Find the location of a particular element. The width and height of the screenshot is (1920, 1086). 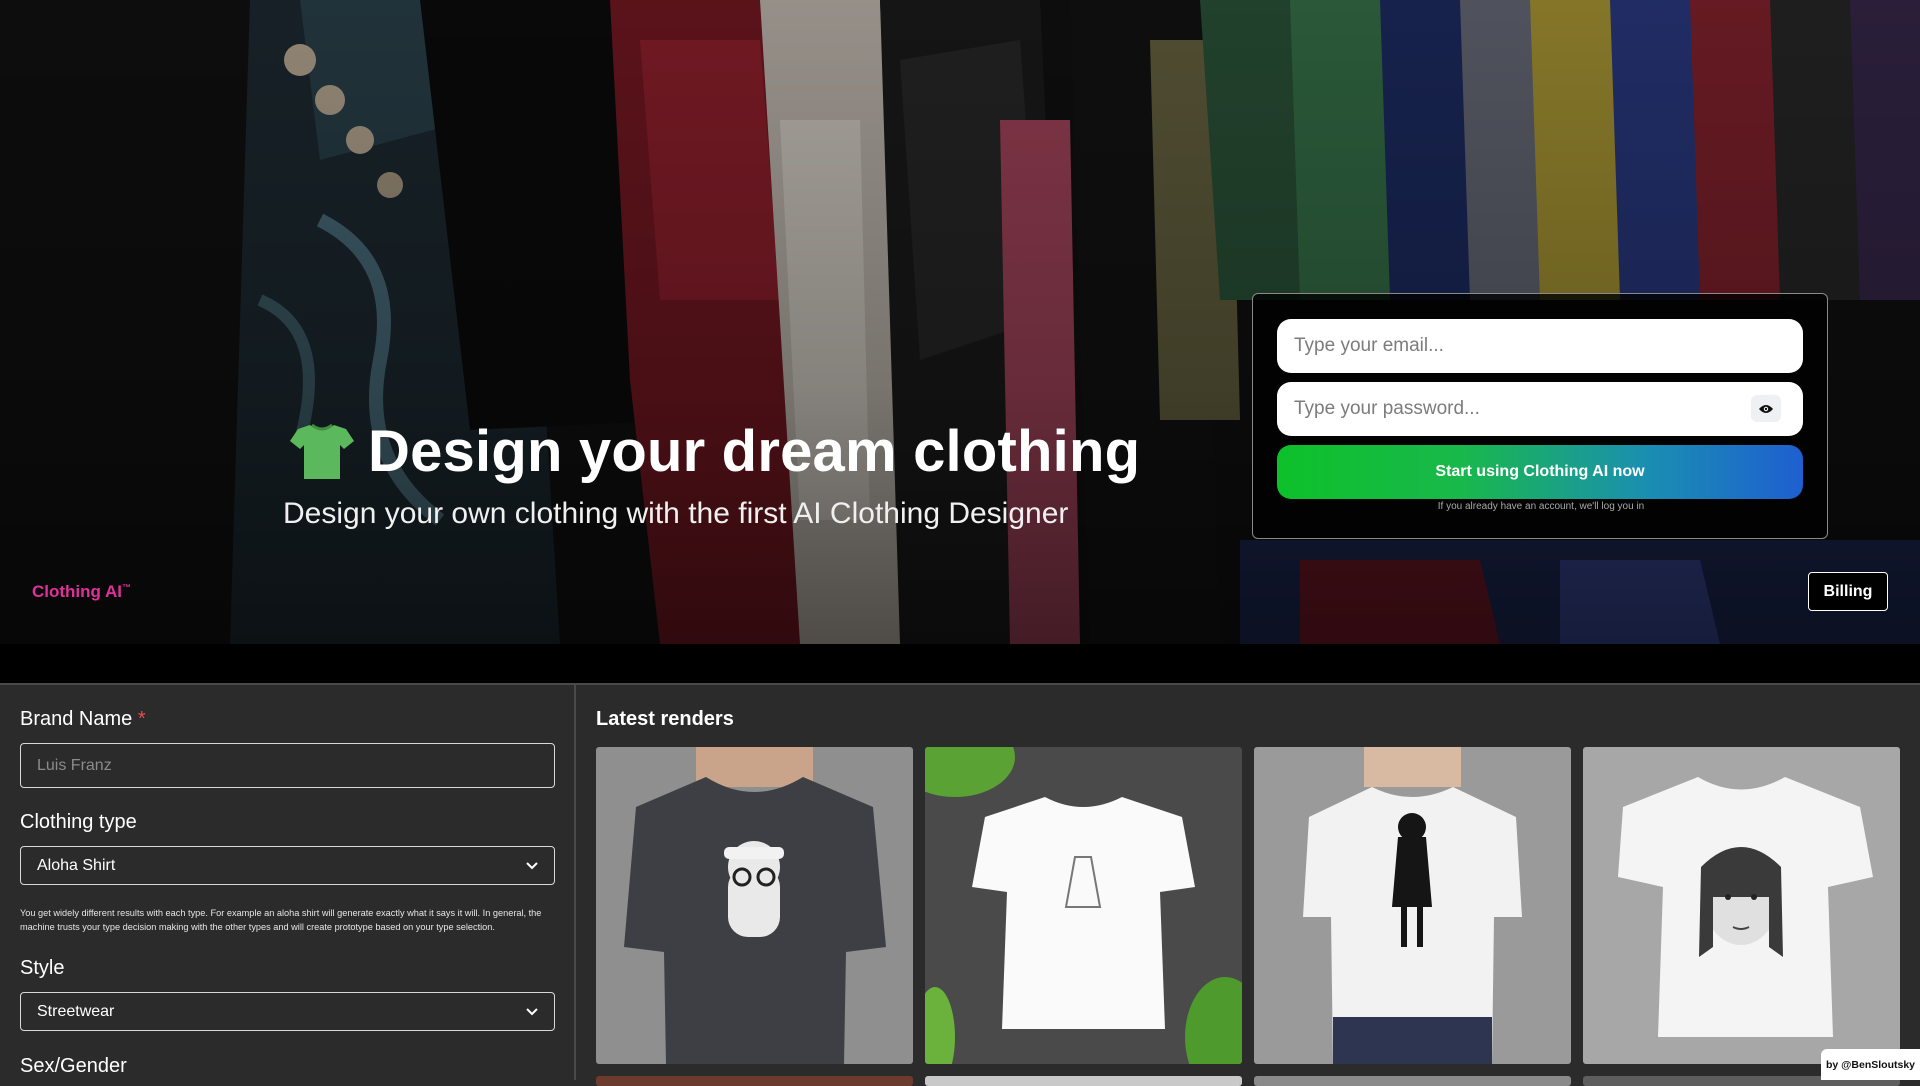

email-input is located at coordinates (1540, 346).